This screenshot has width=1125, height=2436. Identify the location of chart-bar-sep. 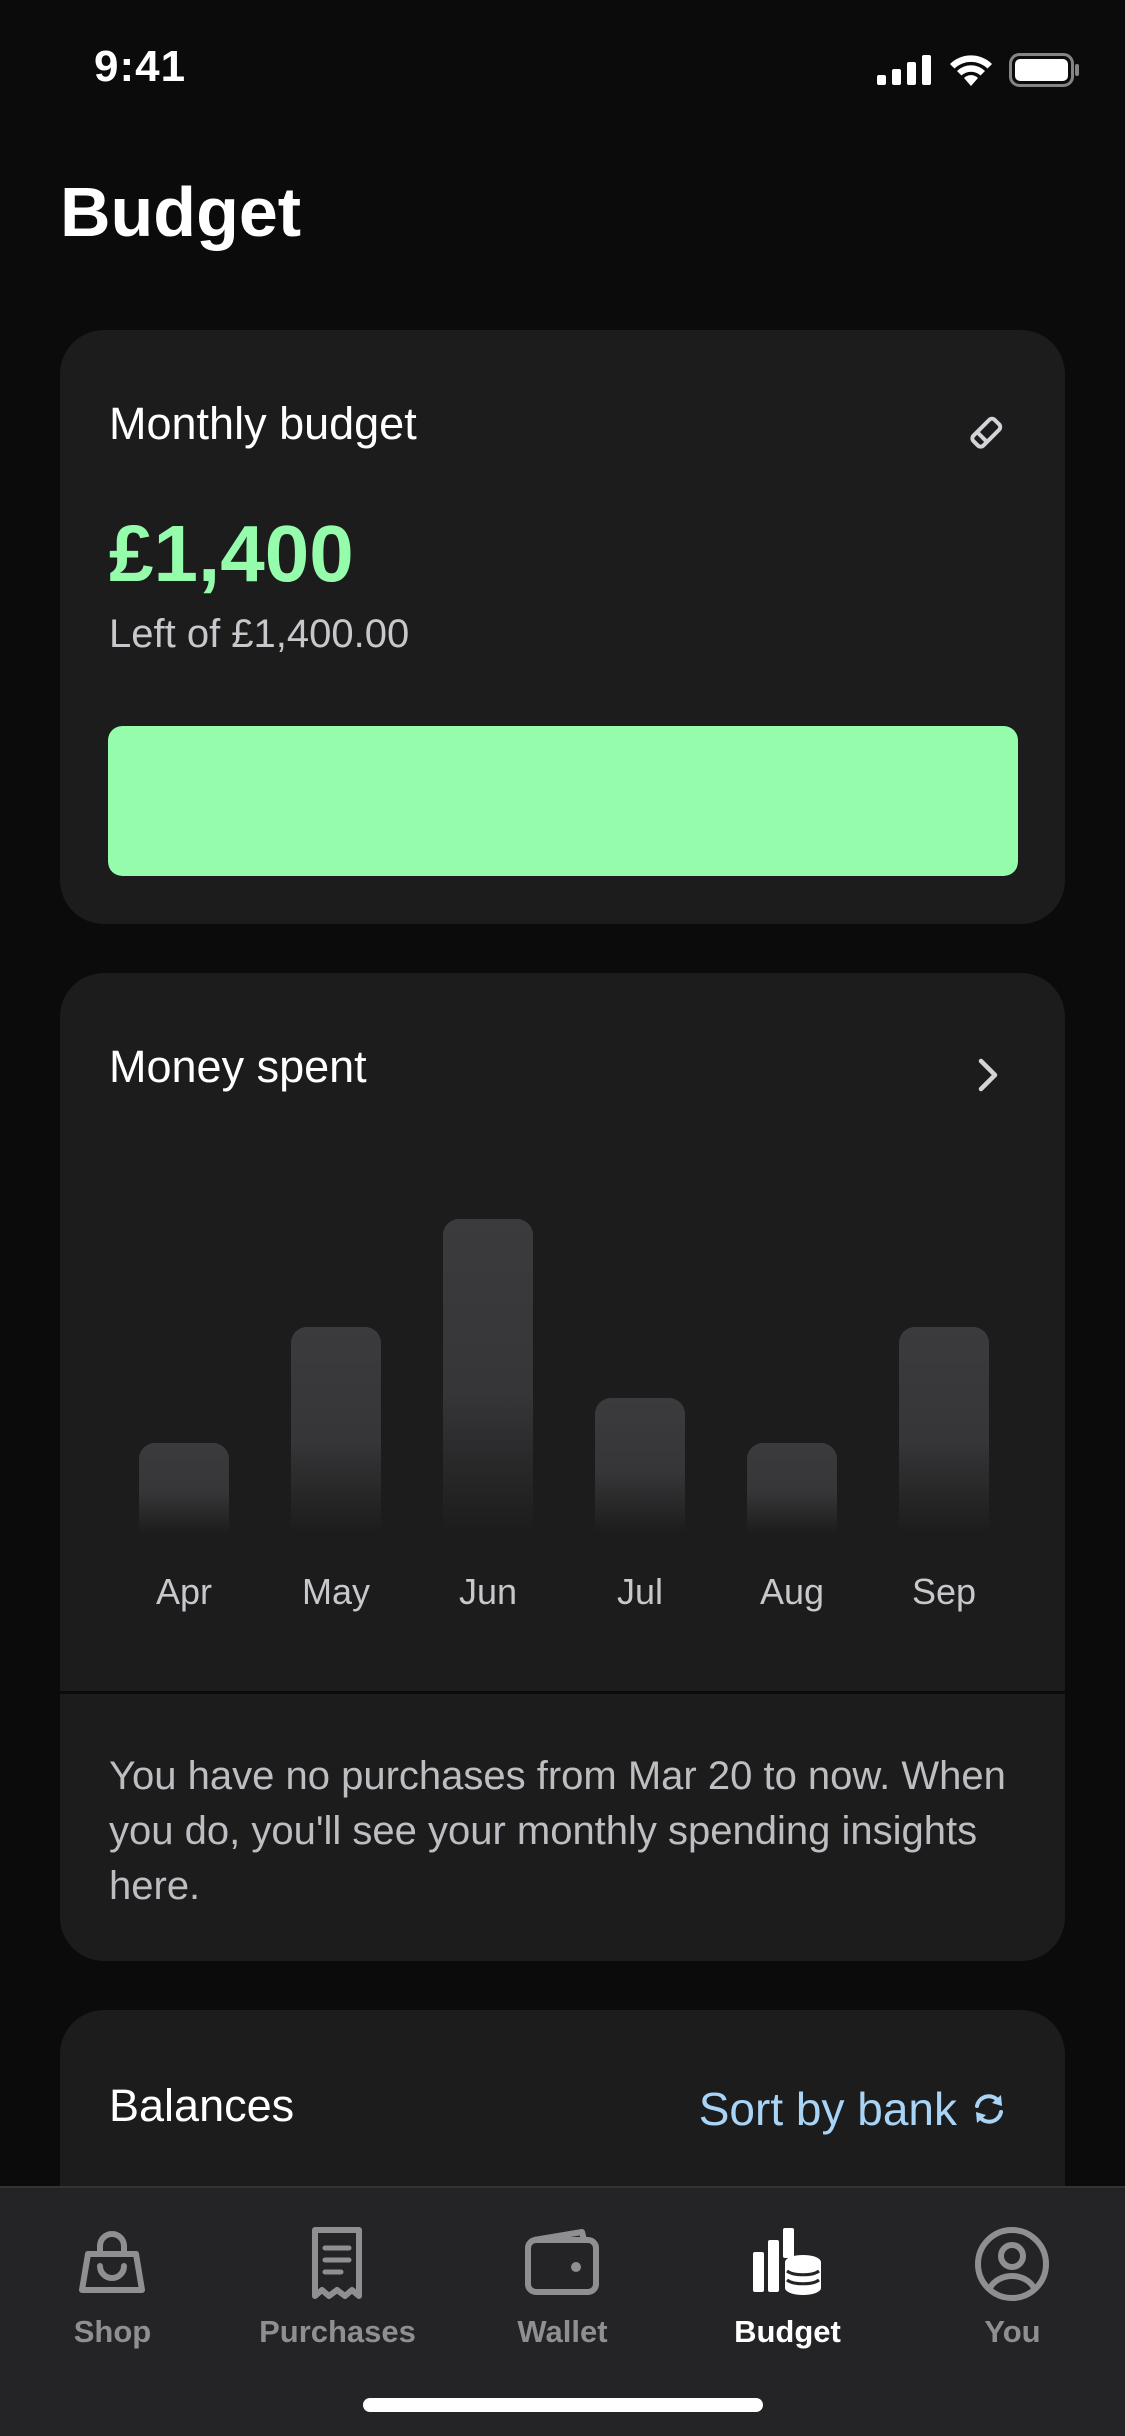
(944, 1430).